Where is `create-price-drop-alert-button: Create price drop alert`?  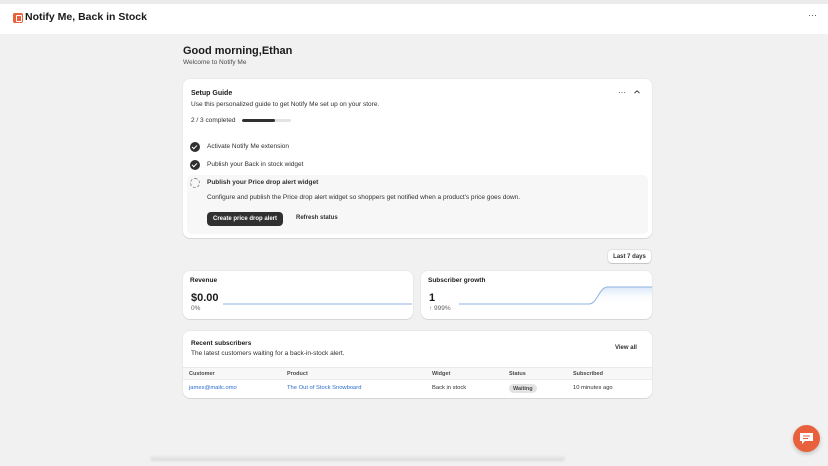 create-price-drop-alert-button: Create price drop alert is located at coordinates (245, 219).